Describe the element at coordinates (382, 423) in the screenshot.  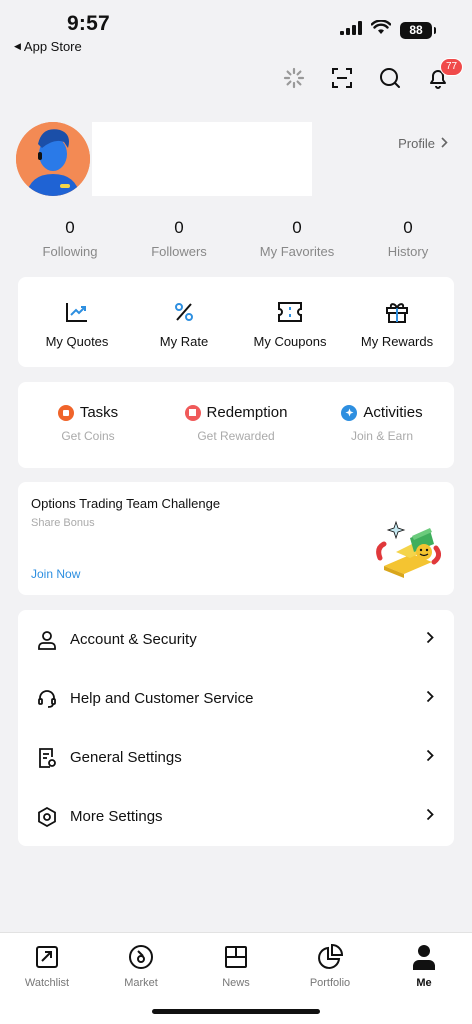
I see `activities-button: Activities Join & Earn` at that location.